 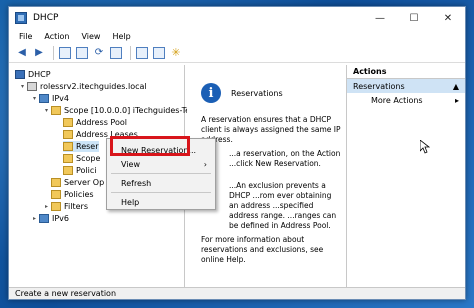 I want to click on mouse-cursor-icon, so click(x=425, y=147).